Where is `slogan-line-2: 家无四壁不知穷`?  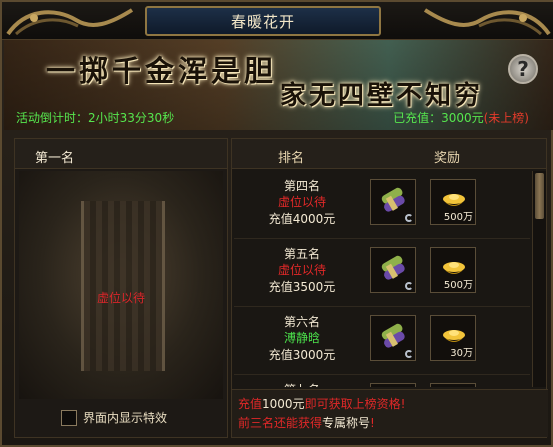
slogan-line-2: 家无四壁不知穷 is located at coordinates (382, 96).